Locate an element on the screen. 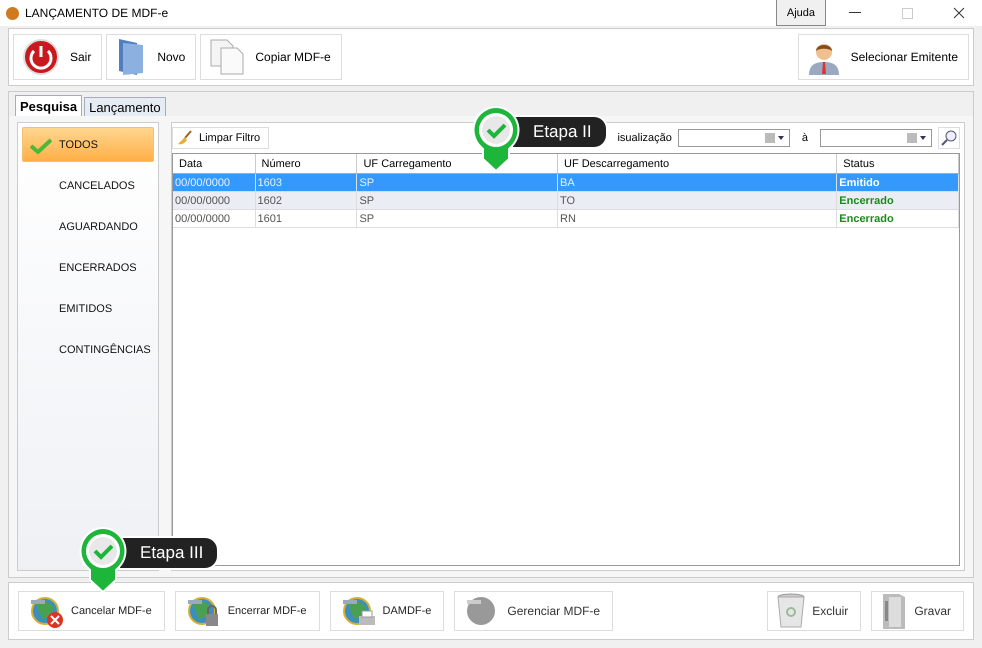 The width and height of the screenshot is (982, 648). action-button: DAMDF-e is located at coordinates (387, 611).